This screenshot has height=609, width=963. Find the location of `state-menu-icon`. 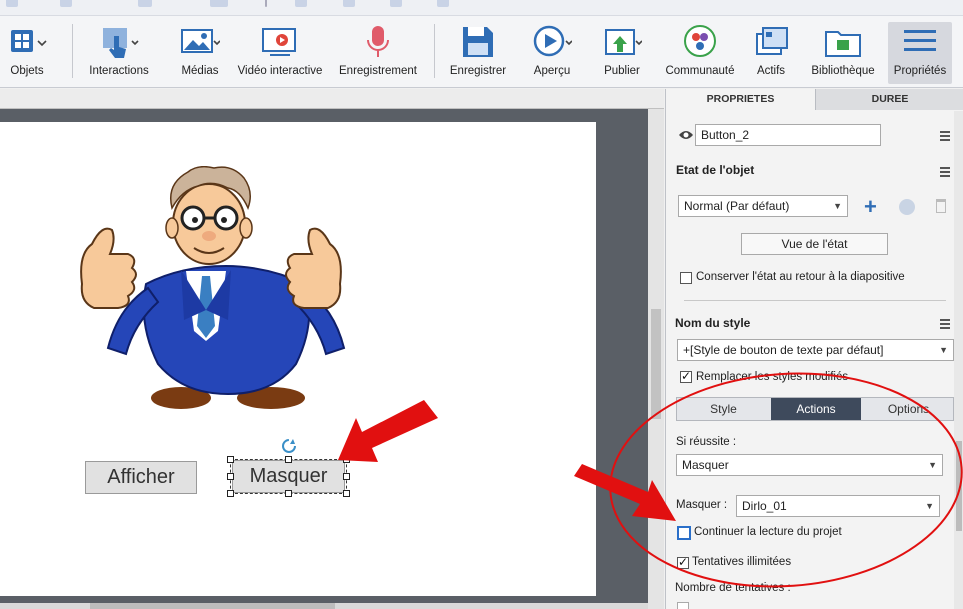

state-menu-icon is located at coordinates (942, 173).